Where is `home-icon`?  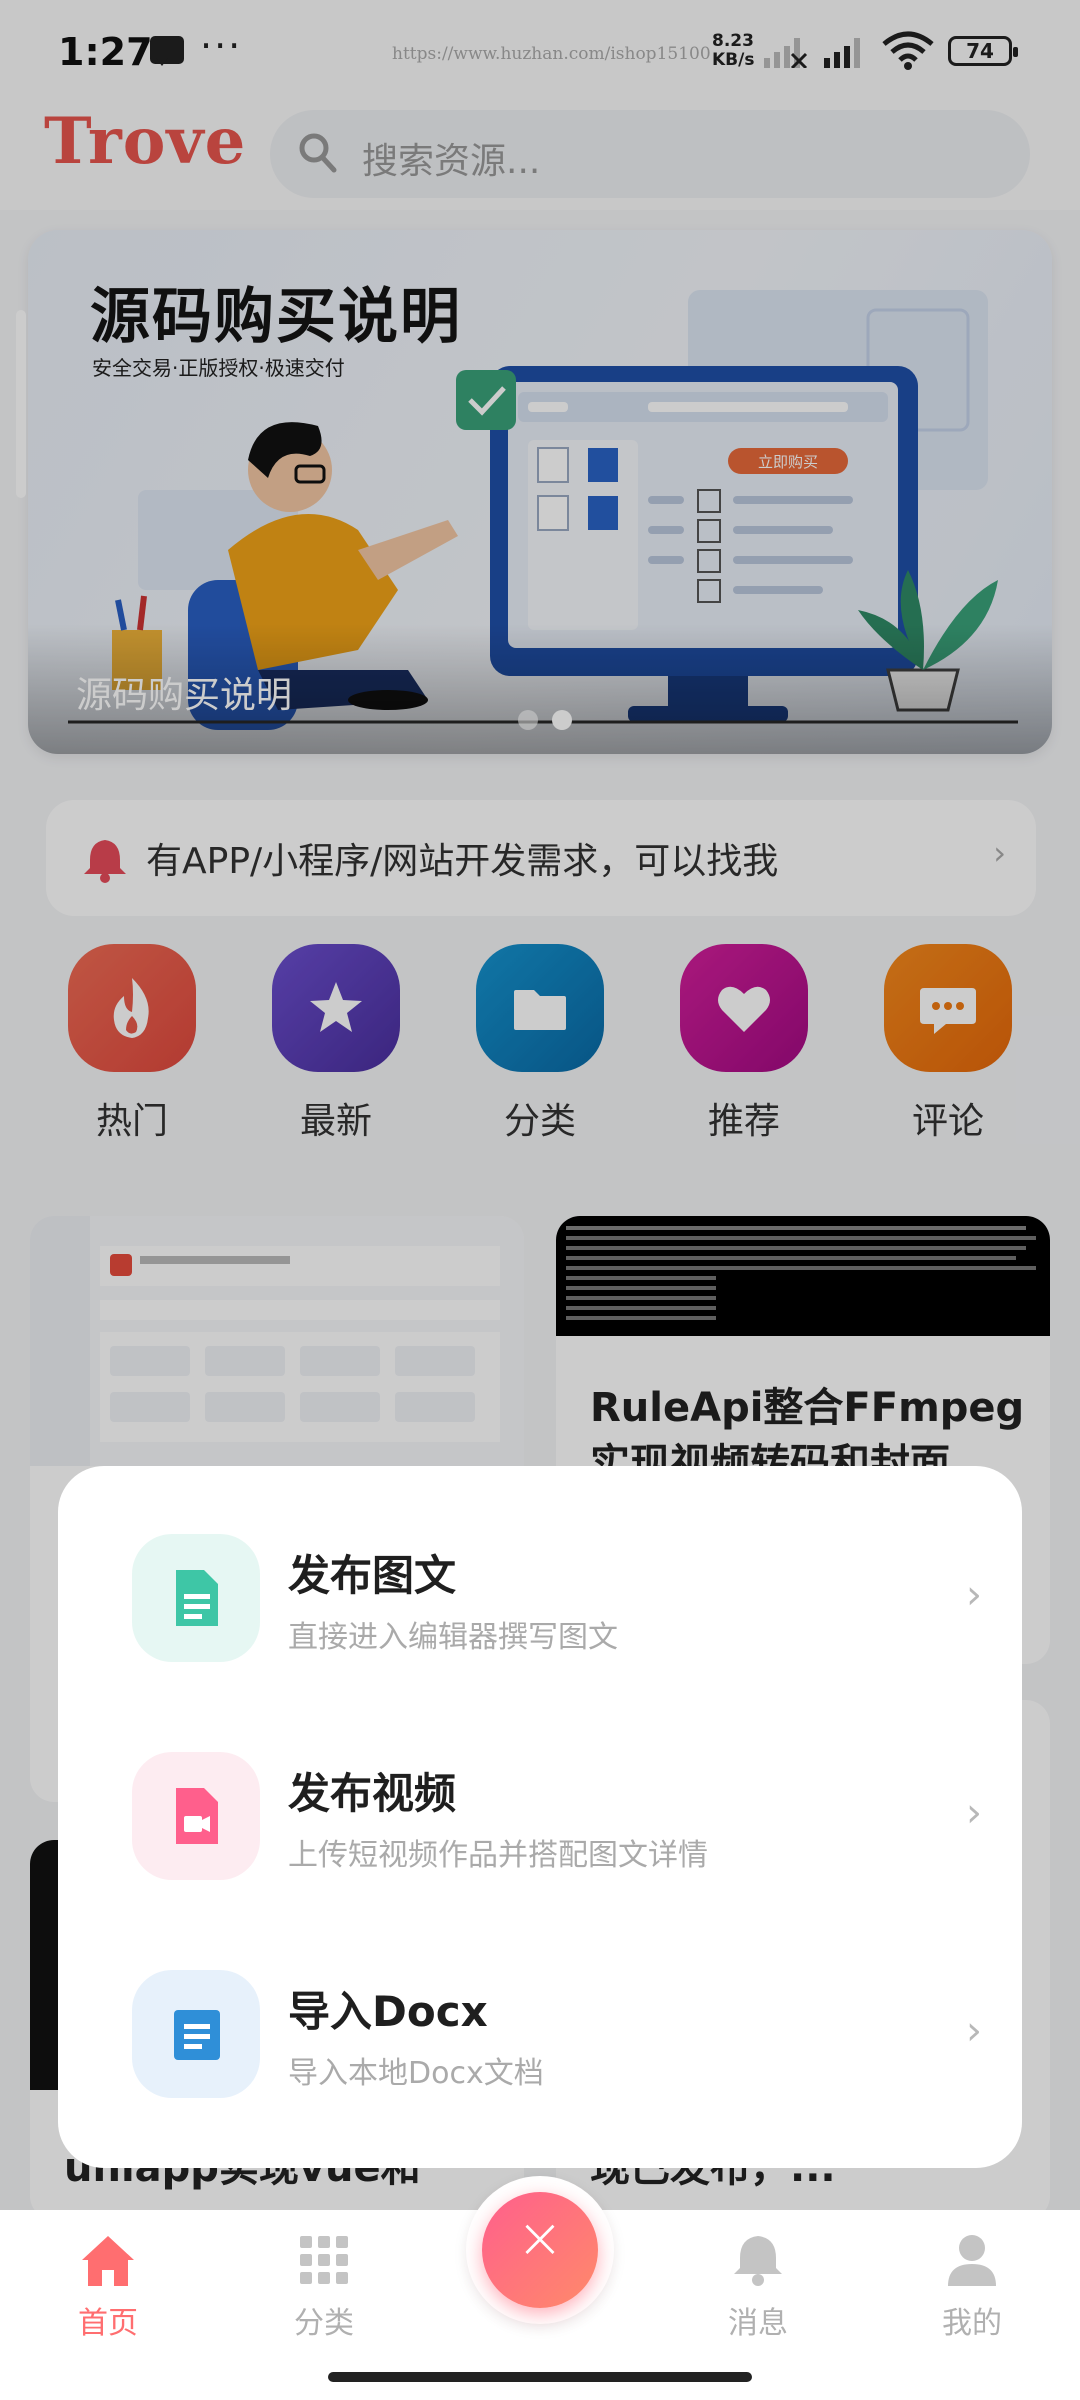
home-icon is located at coordinates (108, 2261).